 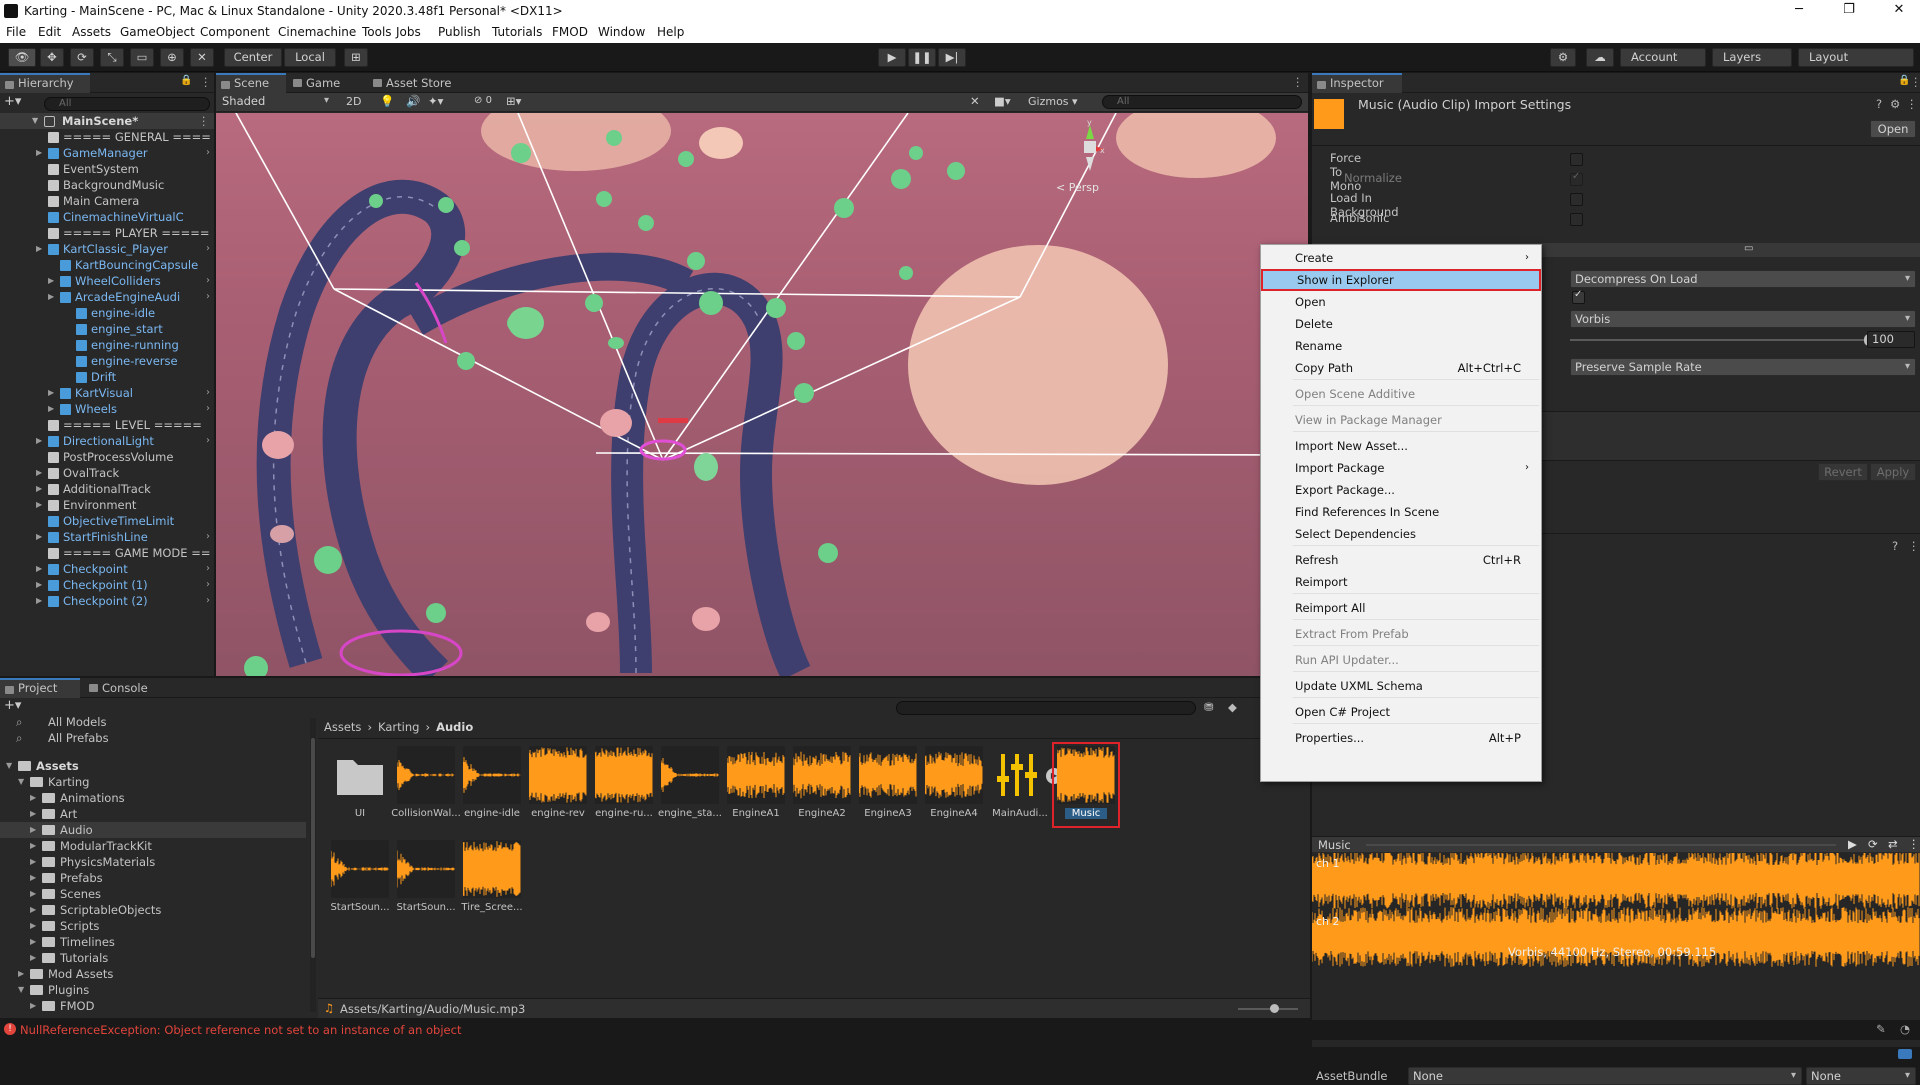 I want to click on preload-audio-checkbox: ✓, so click(x=1578, y=296).